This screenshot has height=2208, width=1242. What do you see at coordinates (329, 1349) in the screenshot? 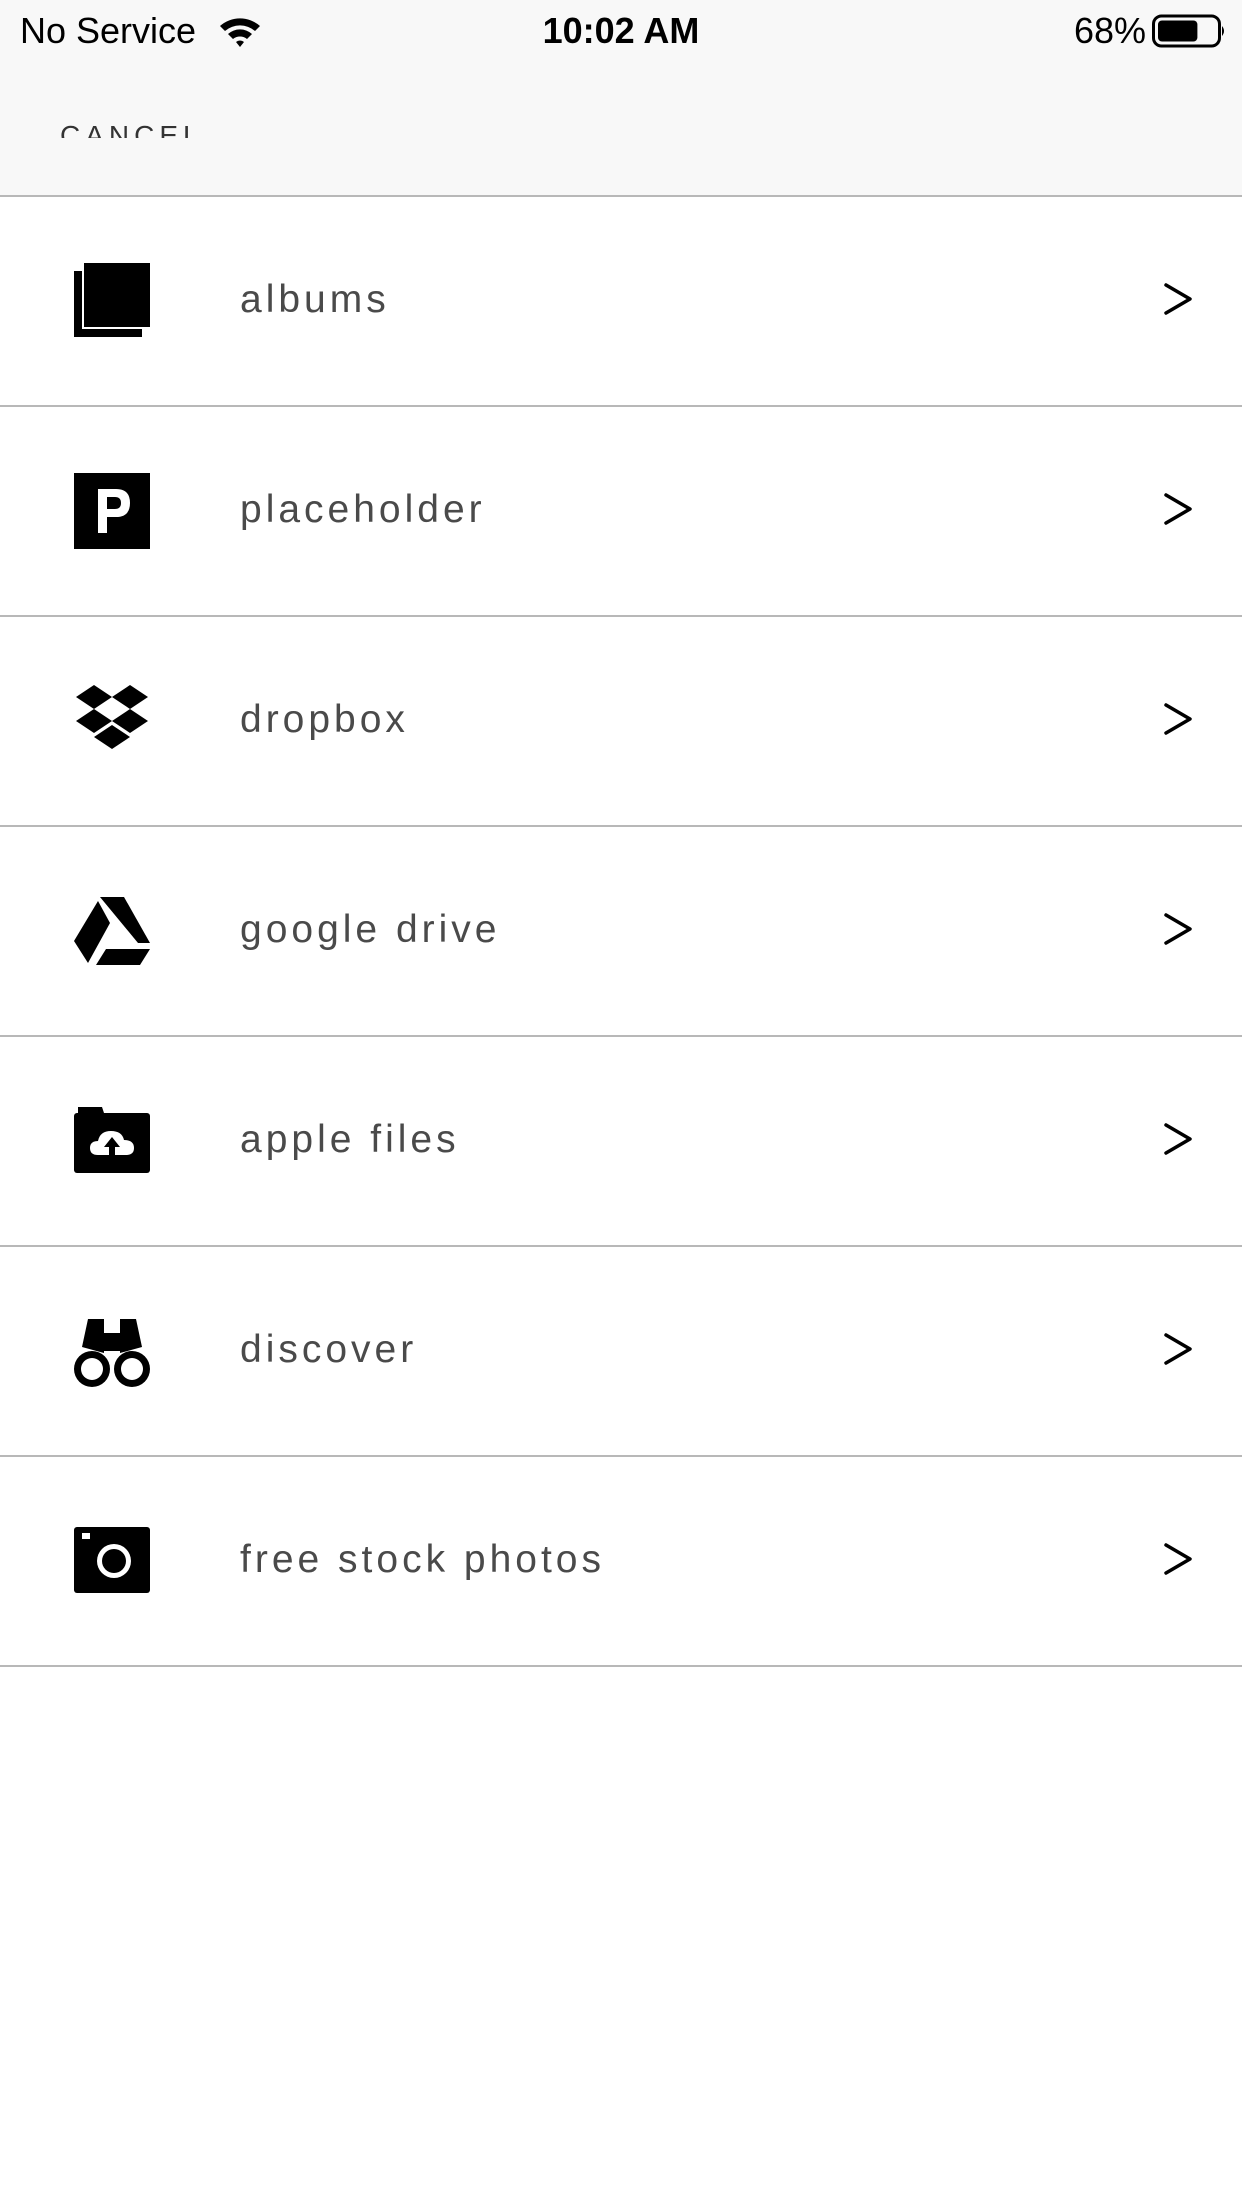
I see `menu-item-label: discover` at bounding box center [329, 1349].